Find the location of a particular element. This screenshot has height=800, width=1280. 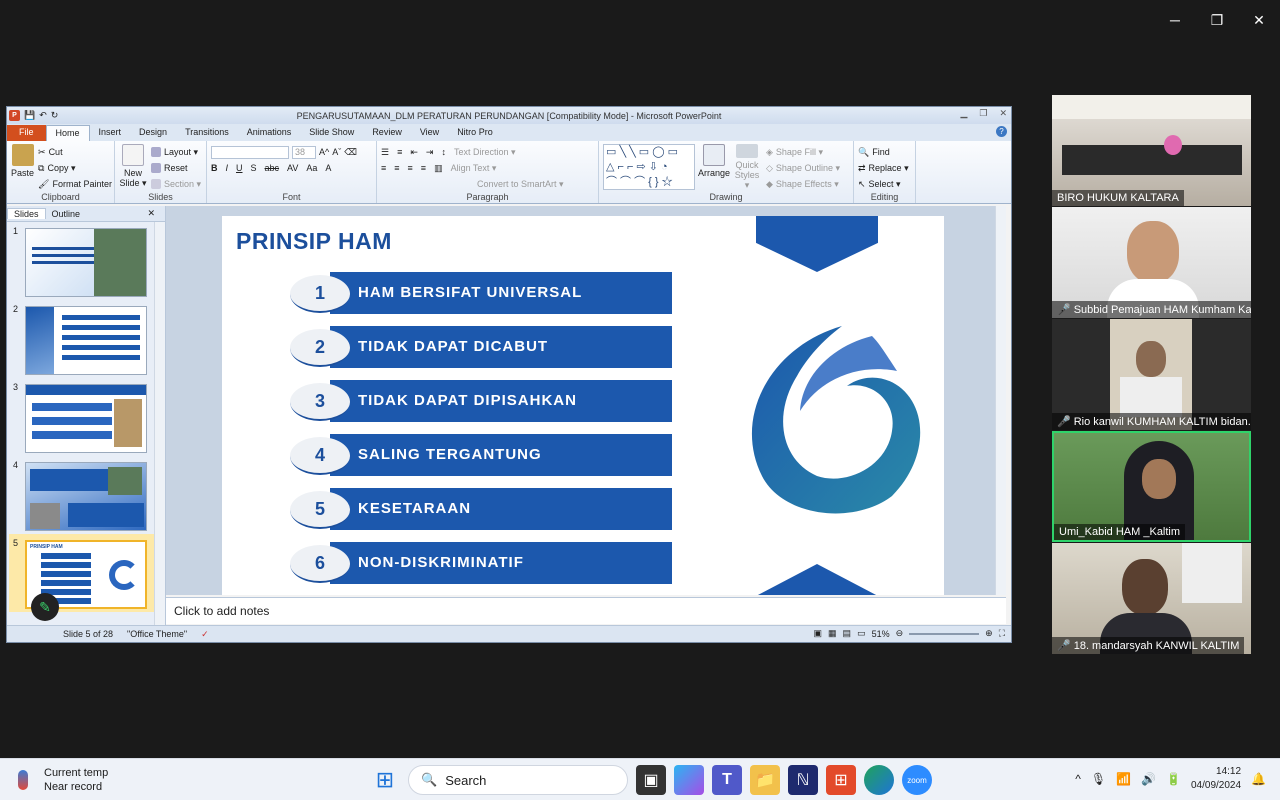

save-icon: 💾 is located at coordinates (29, 115).